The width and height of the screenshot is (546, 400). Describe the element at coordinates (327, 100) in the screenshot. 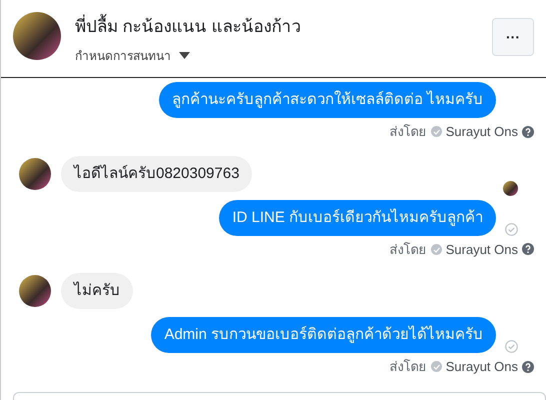

I see `message-bubble: ลูกค้านะครับลูกค้าสะดวกให้เซลล์ติดต่อ ไหมครับ` at that location.